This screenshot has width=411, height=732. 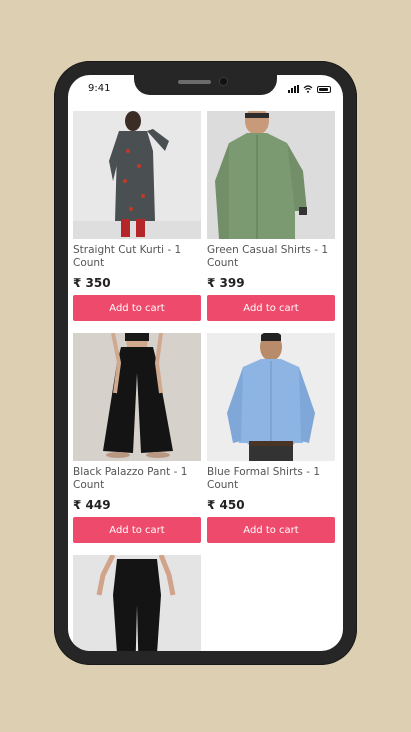 I want to click on product-name: Black Palazzo Pant - 1 Count, so click(x=130, y=478).